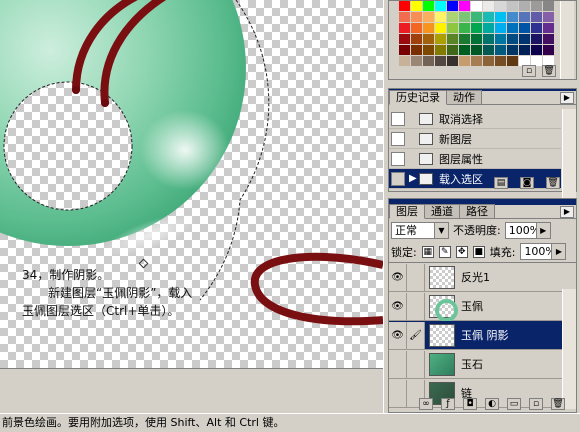 This screenshot has height=432, width=580. I want to click on lock-transparency-icon: ▦, so click(427, 251).